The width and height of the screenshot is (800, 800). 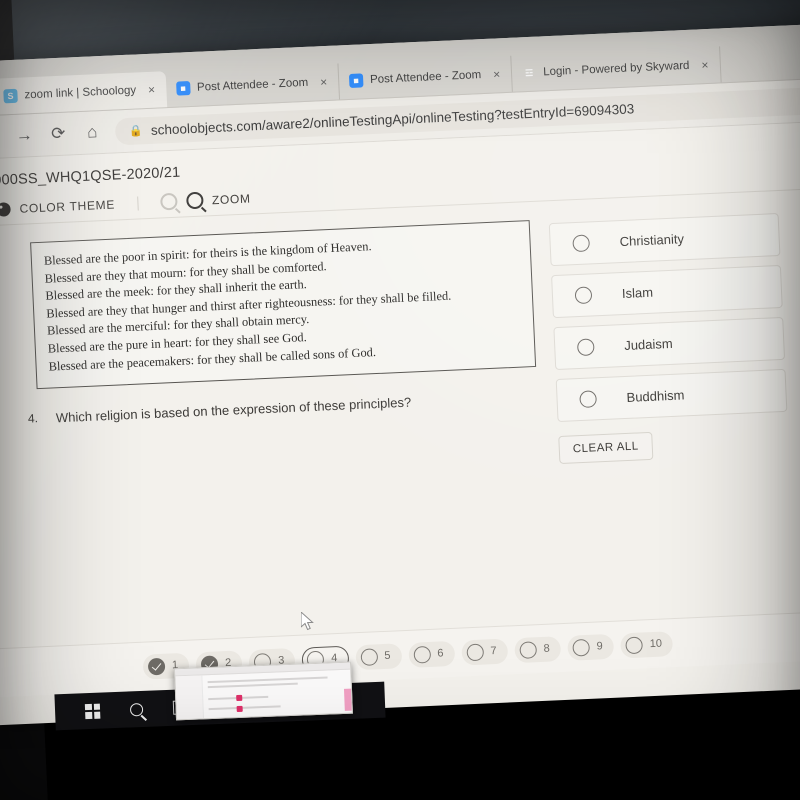 I want to click on answer-option: Christianity, so click(x=664, y=239).